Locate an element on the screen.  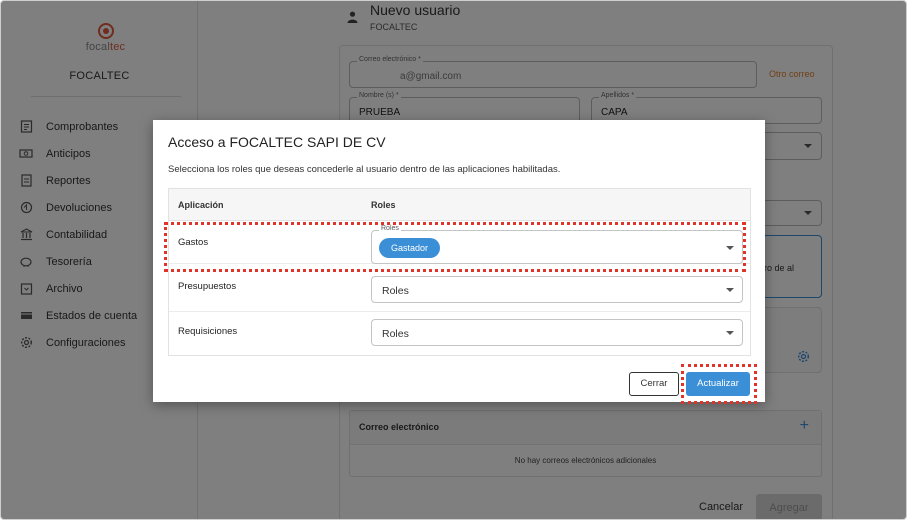
table-row: Requisiciones Roles is located at coordinates (459, 333).